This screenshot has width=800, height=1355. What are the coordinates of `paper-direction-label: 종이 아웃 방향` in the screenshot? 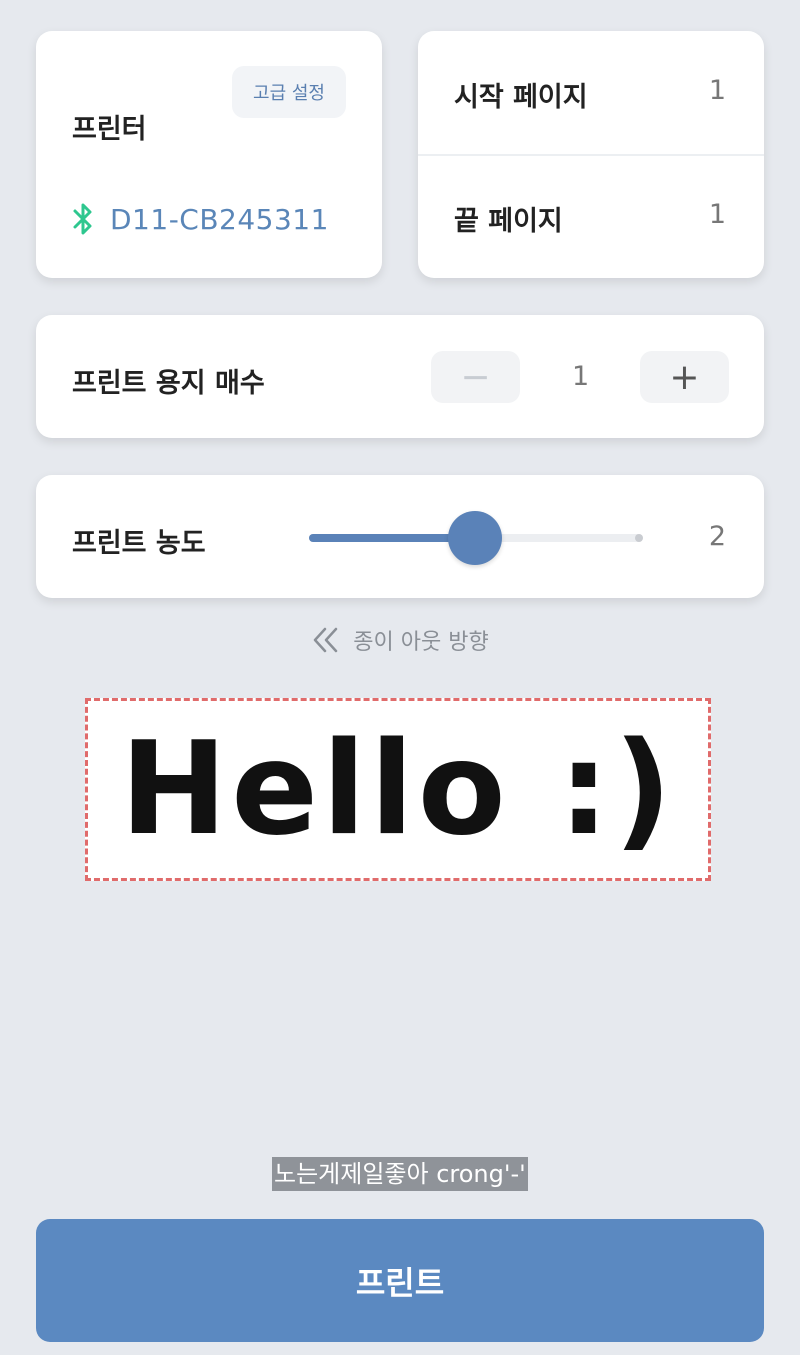 It's located at (421, 642).